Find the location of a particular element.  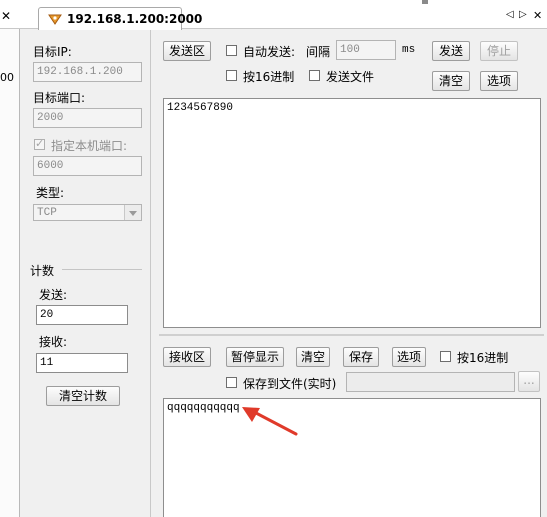

recv-save-button: 保存 is located at coordinates (361, 357).